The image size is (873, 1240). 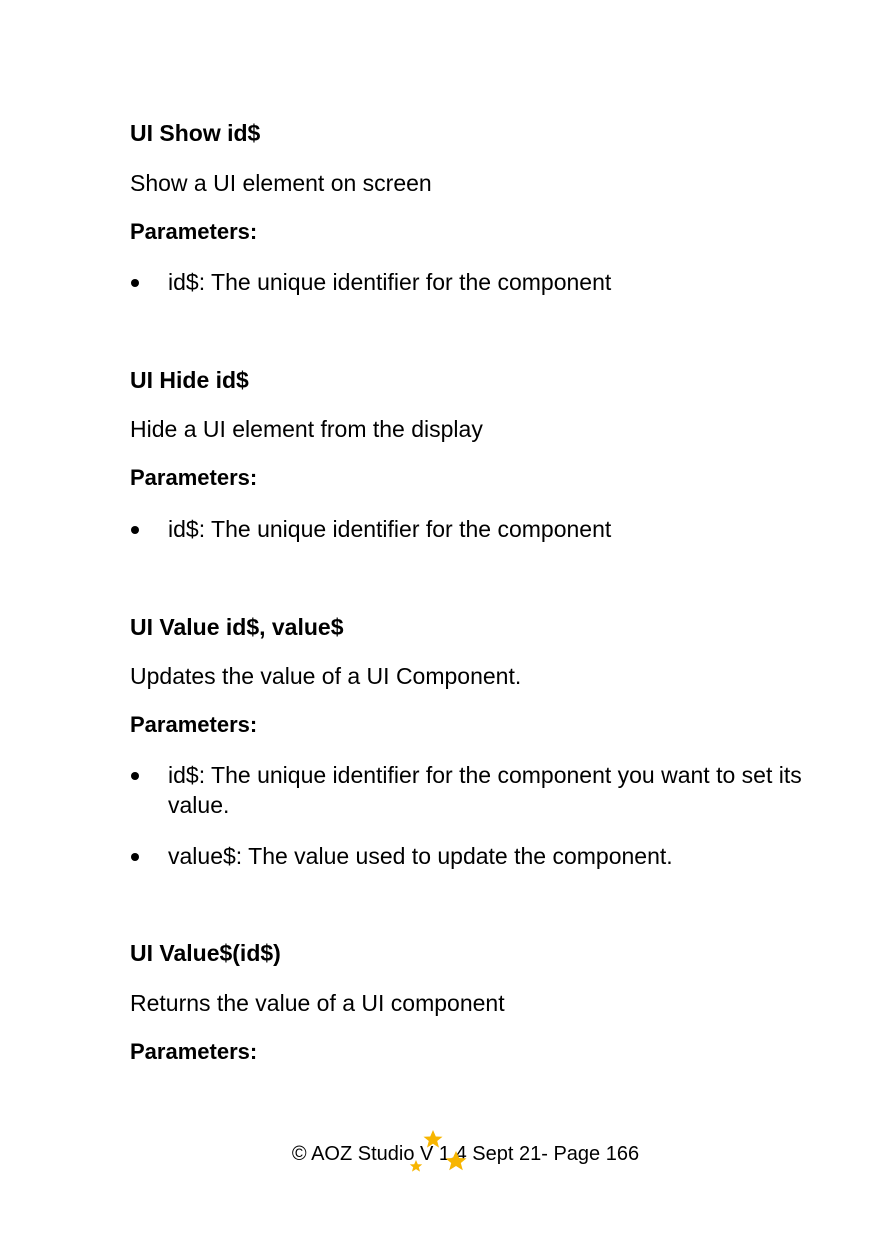 What do you see at coordinates (194, 231) in the screenshot?
I see `parameters-label-ui-show: Parameters:` at bounding box center [194, 231].